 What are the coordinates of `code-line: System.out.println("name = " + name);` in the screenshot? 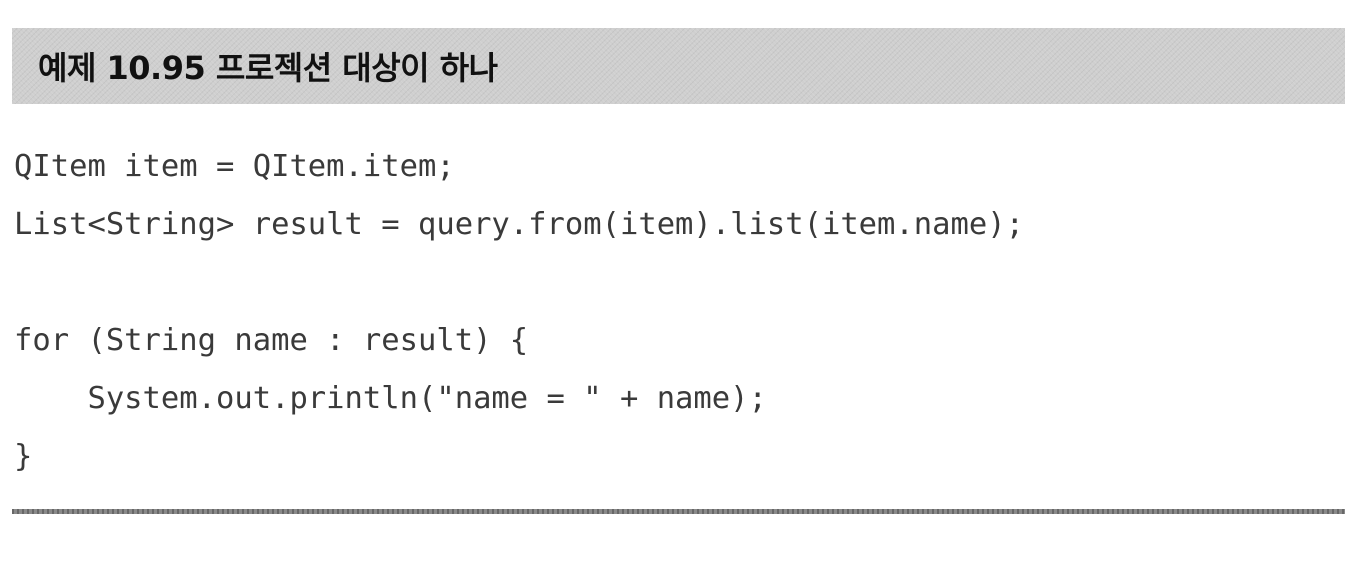 It's located at (390, 398).